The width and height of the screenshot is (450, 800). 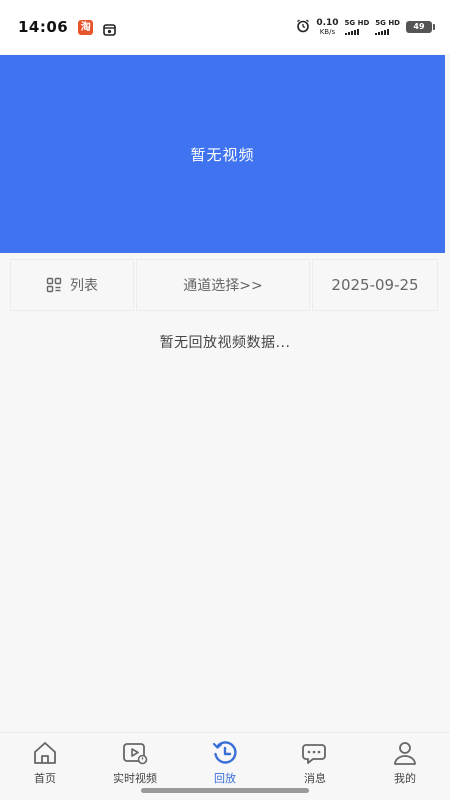 I want to click on tab-live-video-label: 实时视频, so click(x=135, y=778).